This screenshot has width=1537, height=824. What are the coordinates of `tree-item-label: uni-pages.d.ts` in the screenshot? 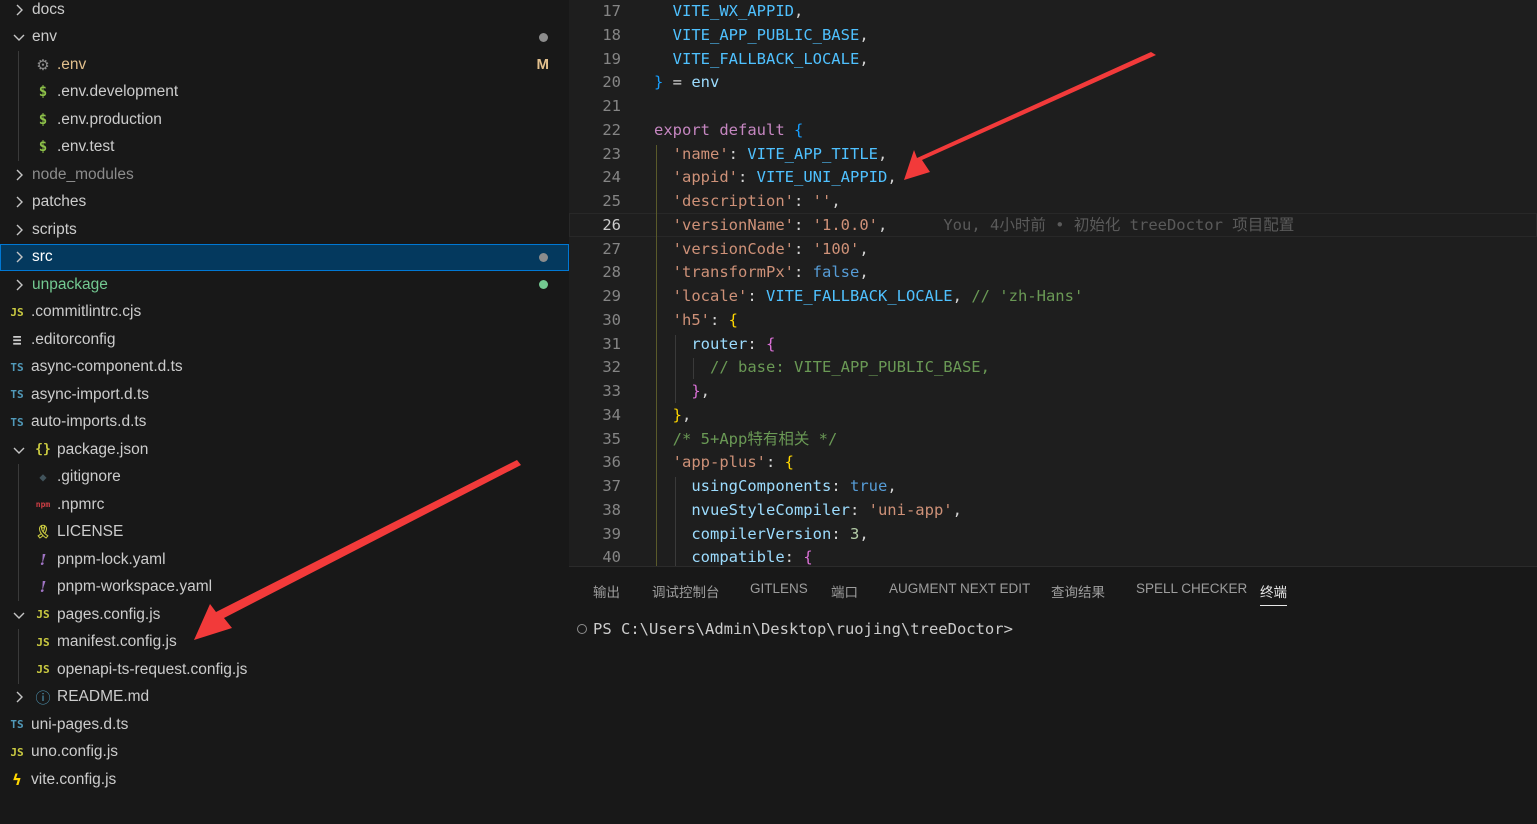 It's located at (80, 724).